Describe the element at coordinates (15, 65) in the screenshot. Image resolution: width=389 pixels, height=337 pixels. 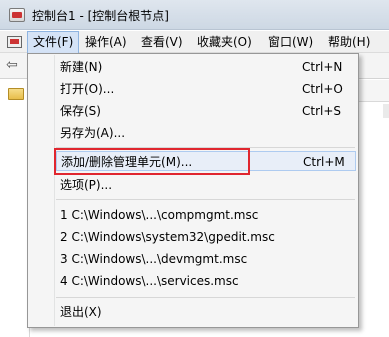
I see `back-arrow-icon: ⇦` at that location.